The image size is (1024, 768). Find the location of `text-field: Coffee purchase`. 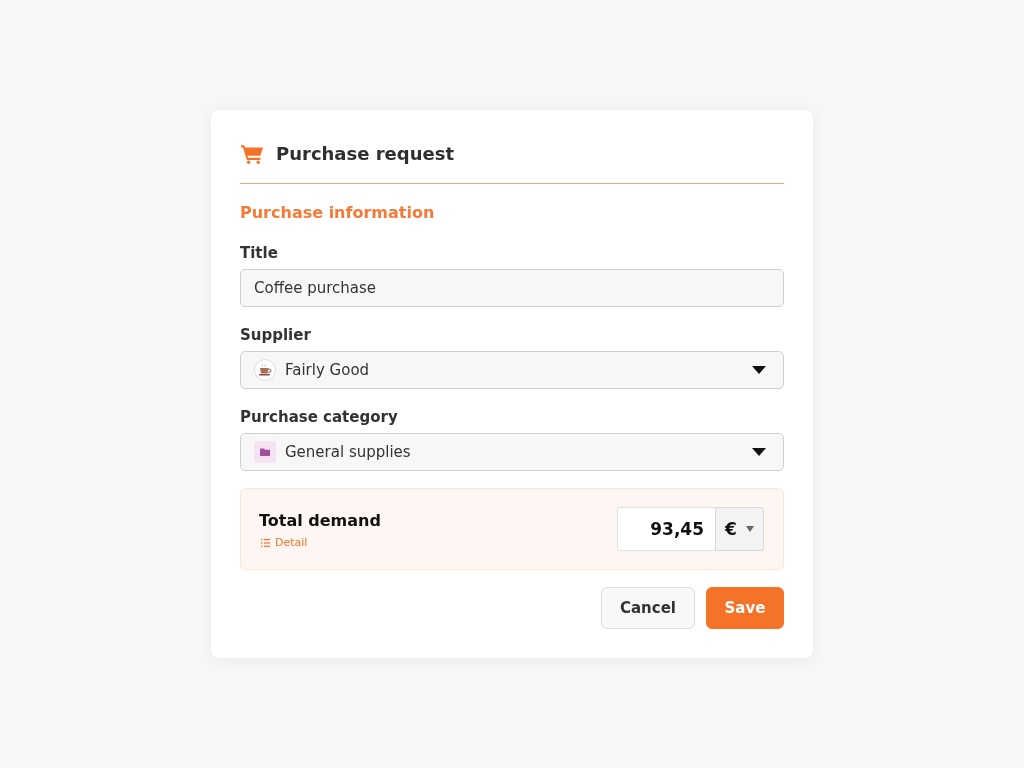

text-field: Coffee purchase is located at coordinates (512, 288).